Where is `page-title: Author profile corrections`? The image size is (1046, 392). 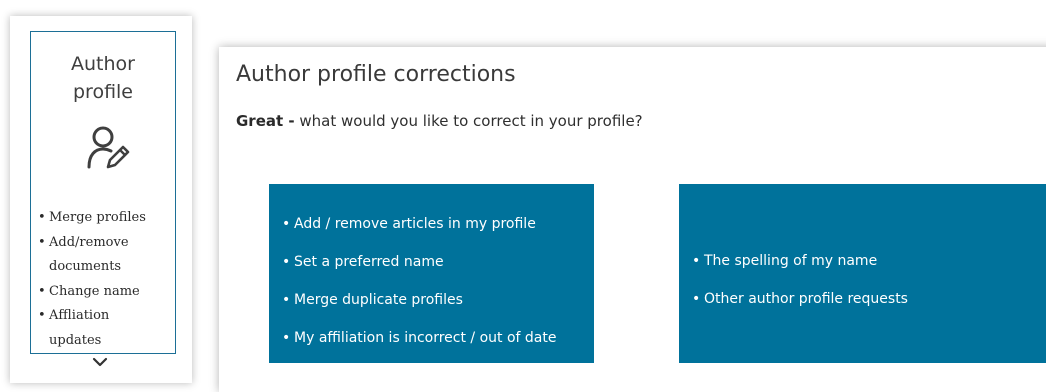 page-title: Author profile corrections is located at coordinates (376, 74).